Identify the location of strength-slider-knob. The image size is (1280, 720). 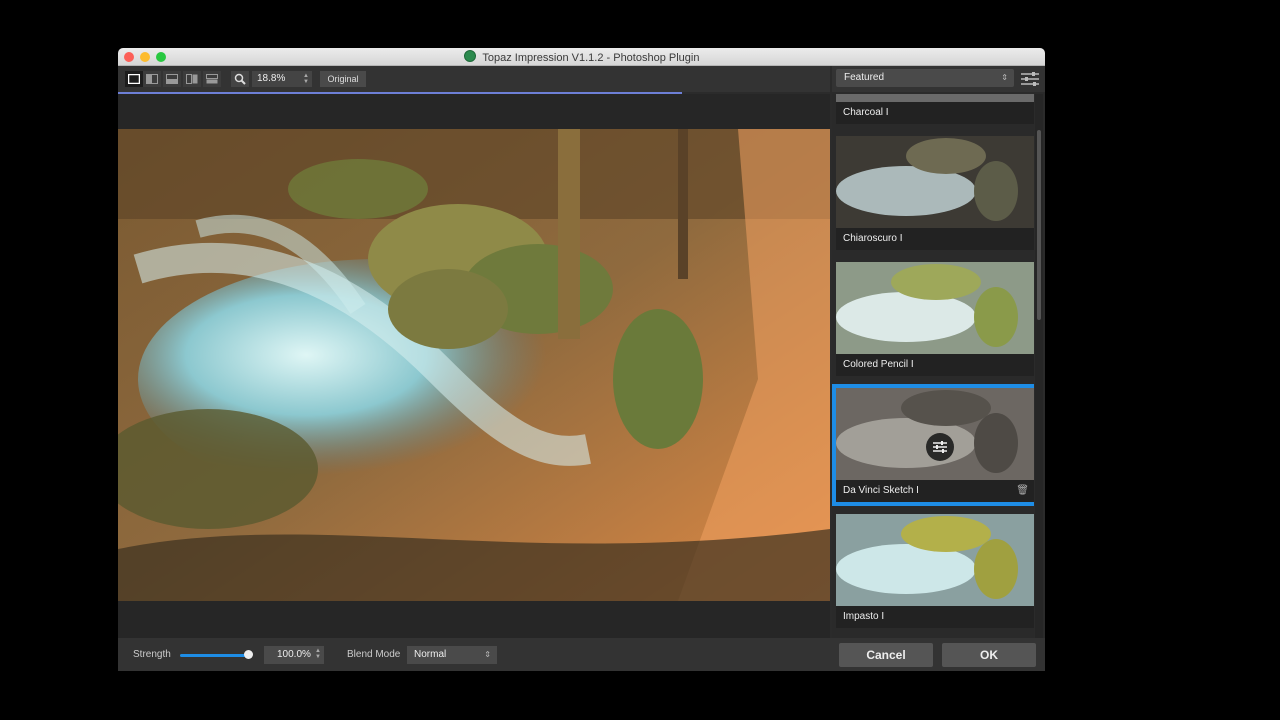
(248, 654).